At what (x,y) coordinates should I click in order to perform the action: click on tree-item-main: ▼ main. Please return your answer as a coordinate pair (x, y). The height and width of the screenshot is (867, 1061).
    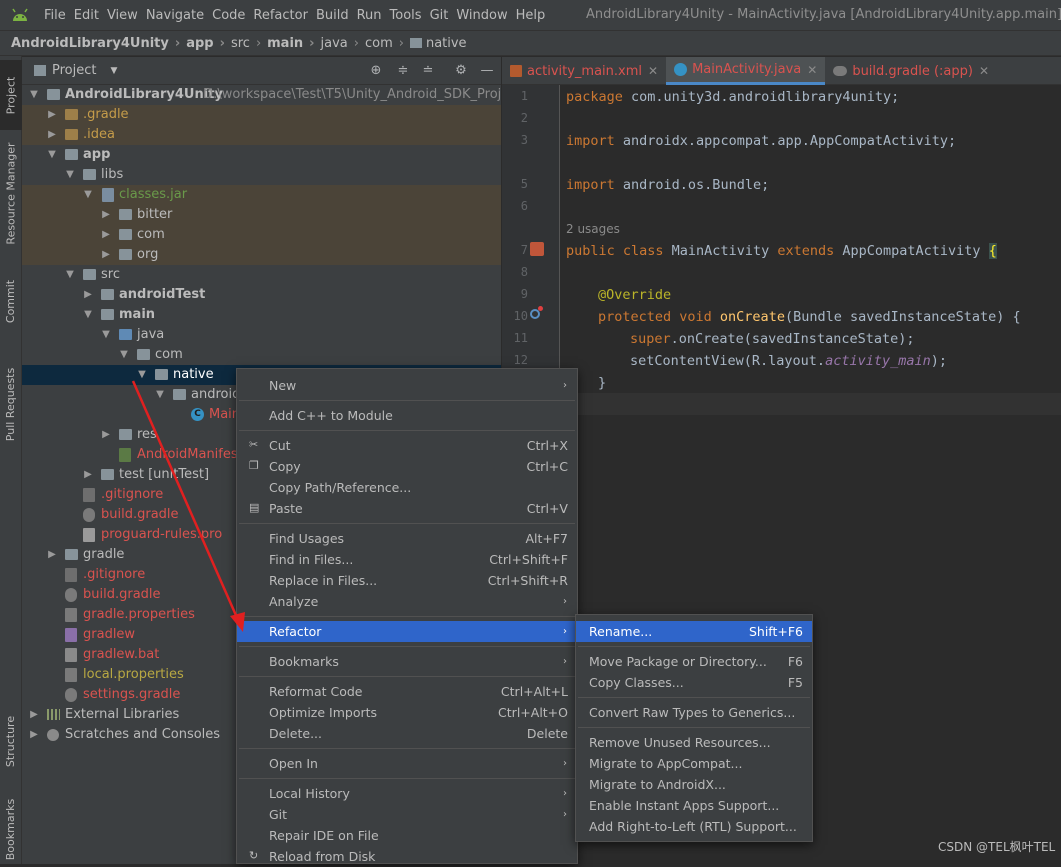
    Looking at the image, I should click on (261, 315).